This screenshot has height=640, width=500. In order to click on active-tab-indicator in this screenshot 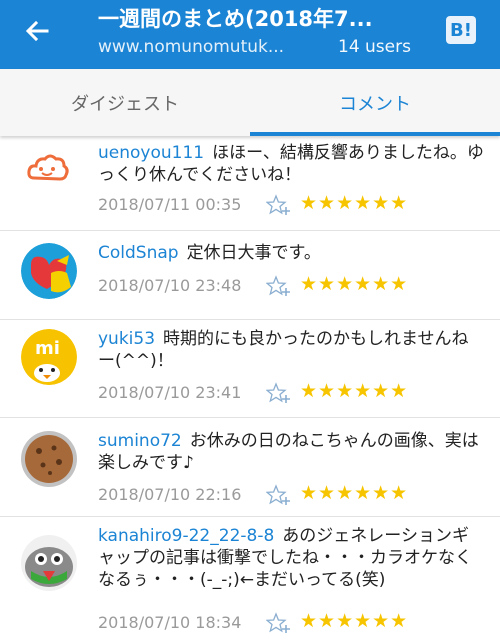, I will do `click(375, 134)`.